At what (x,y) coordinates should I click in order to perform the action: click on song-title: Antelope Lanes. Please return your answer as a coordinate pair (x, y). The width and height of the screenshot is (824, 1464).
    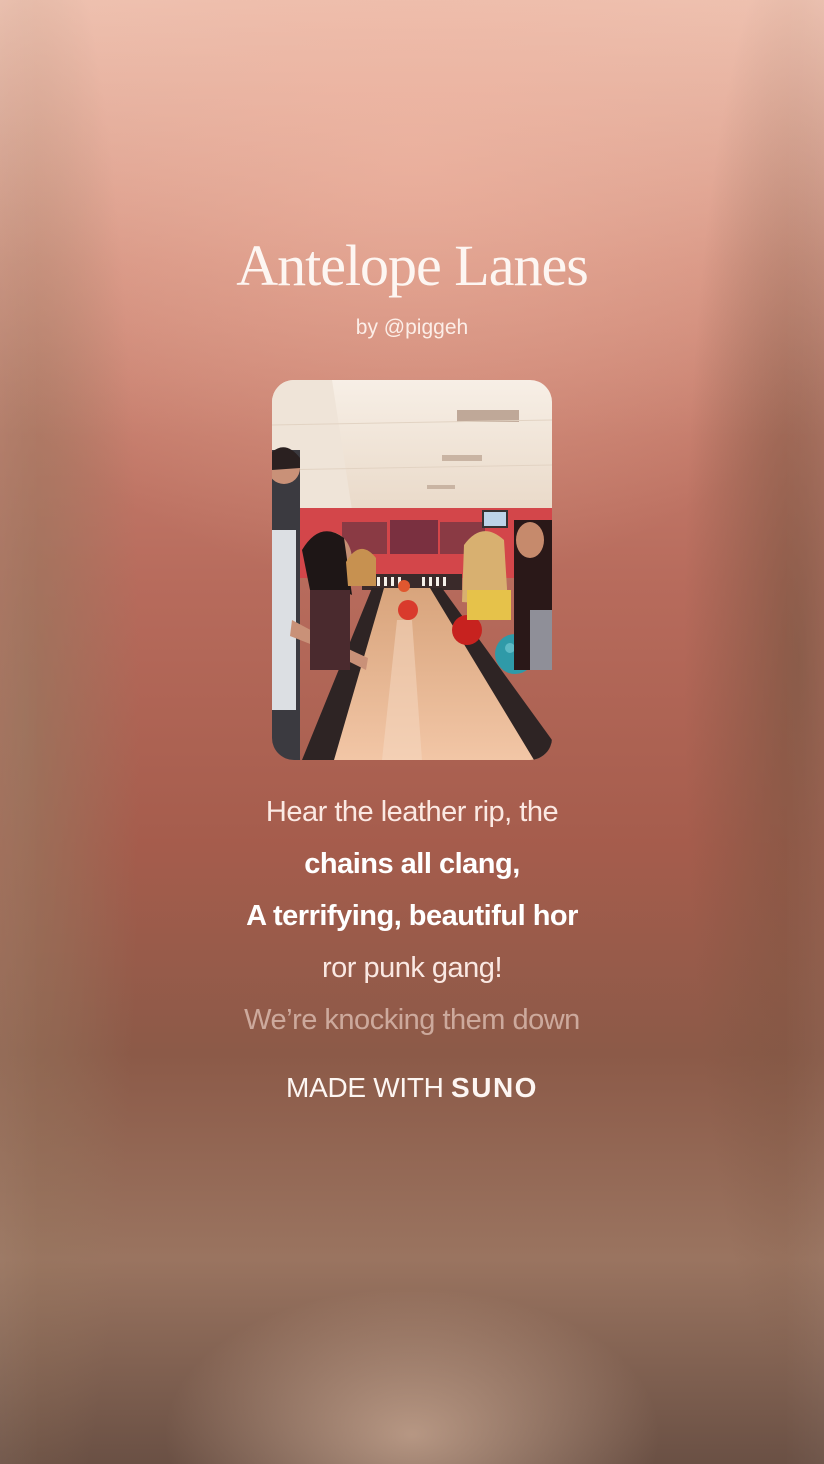
    Looking at the image, I should click on (412, 265).